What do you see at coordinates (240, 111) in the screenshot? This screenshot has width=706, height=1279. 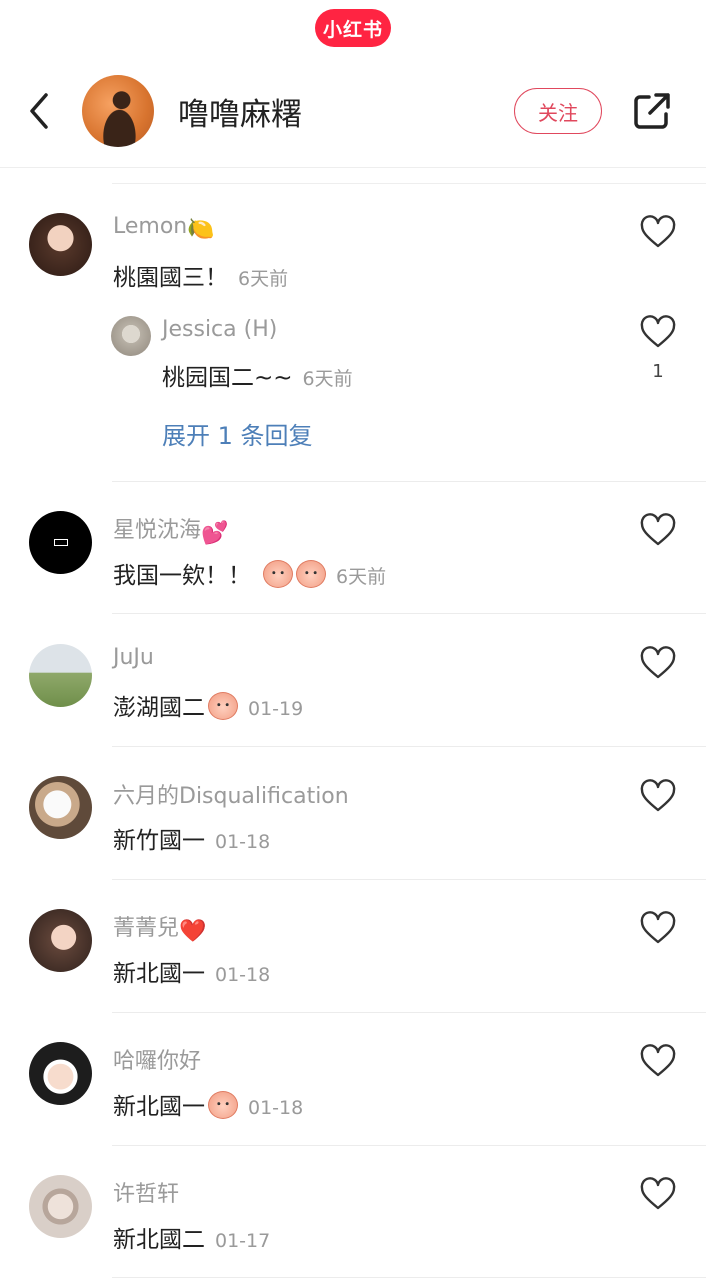 I see `author-name: 噜噜麻糬` at bounding box center [240, 111].